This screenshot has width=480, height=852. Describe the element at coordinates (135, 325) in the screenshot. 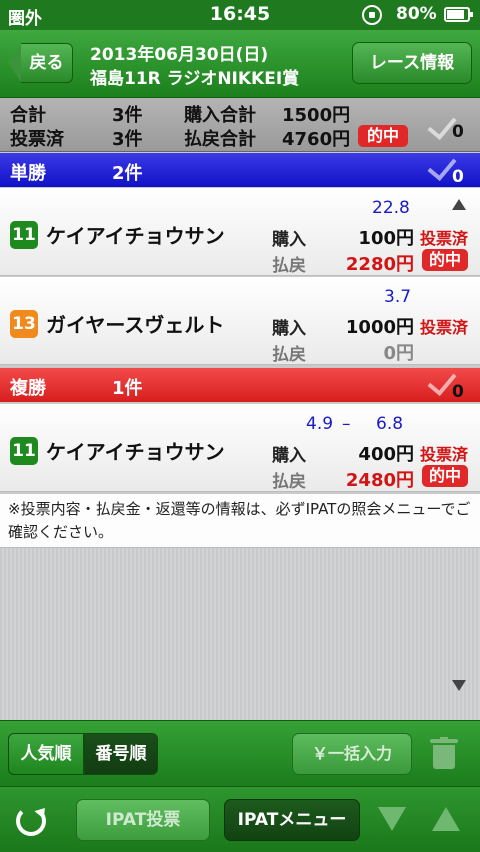

I see `horse-name: ガイヤースヴェルト` at that location.